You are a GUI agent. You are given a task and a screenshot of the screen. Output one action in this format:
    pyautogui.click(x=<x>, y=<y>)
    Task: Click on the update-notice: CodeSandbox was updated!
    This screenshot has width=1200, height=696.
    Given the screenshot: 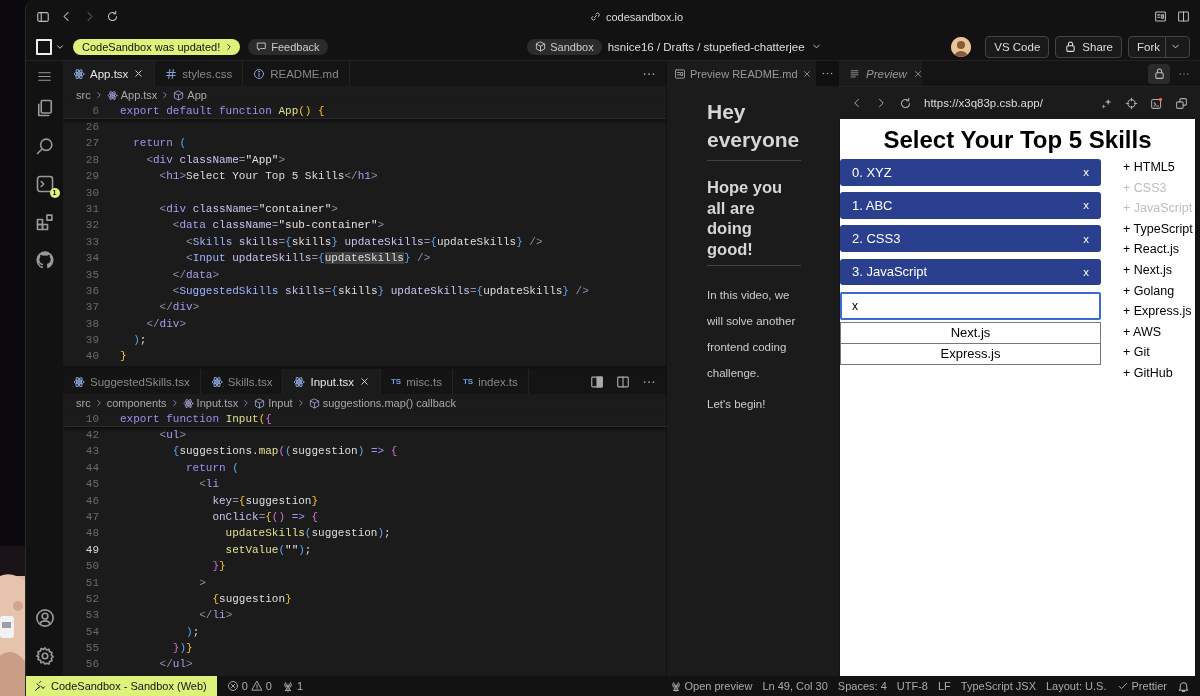 What is the action you would take?
    pyautogui.click(x=157, y=46)
    